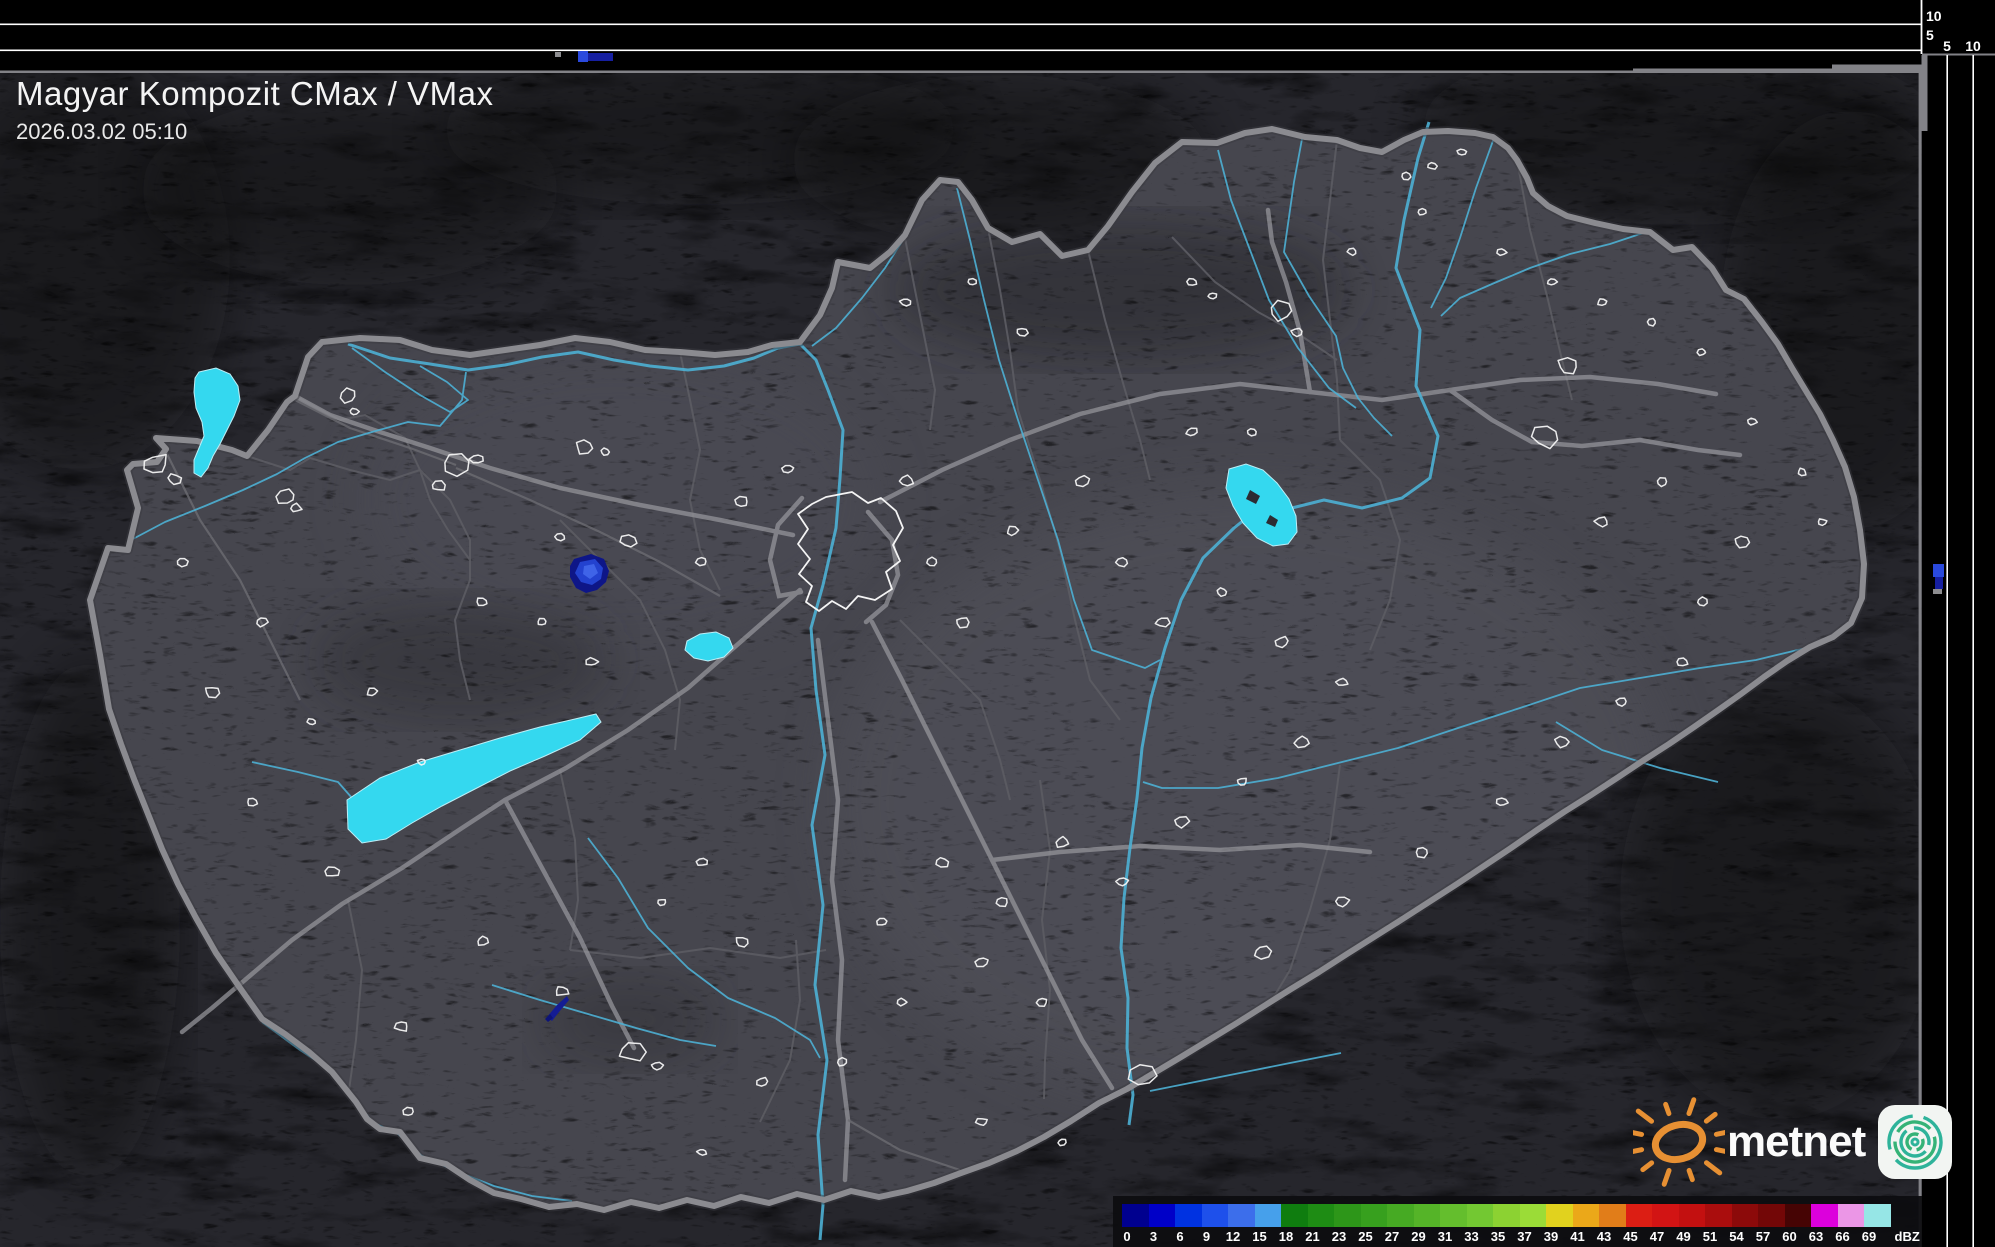 Image resolution: width=1995 pixels, height=1247 pixels. Describe the element at coordinates (1683, 1236) in the screenshot. I see `colorbar-tick: 49` at that location.